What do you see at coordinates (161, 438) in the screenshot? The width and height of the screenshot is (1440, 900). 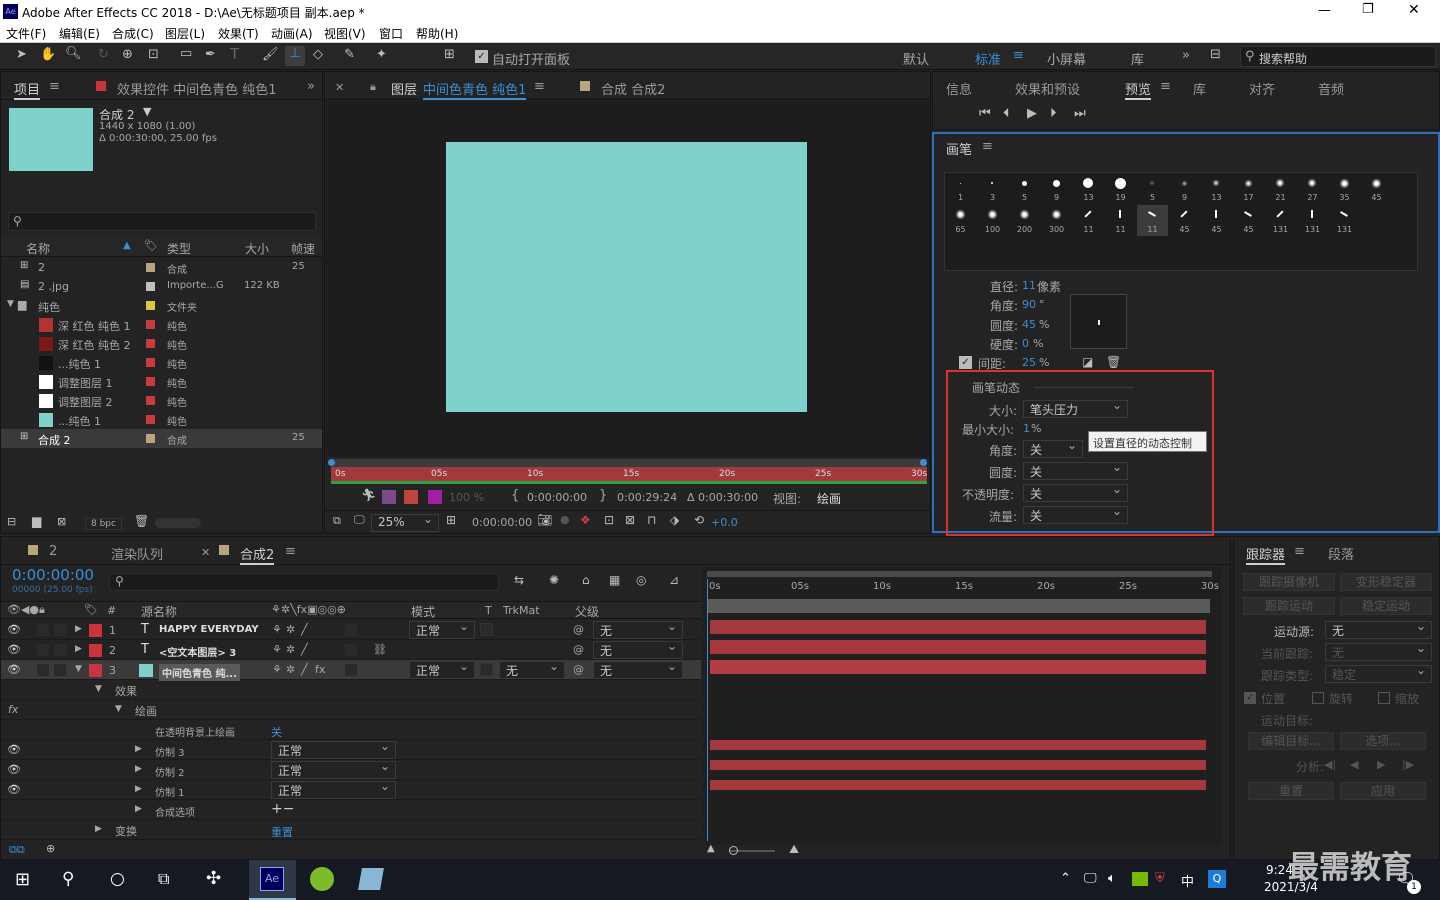 I see `project-item: ⊞ 合成 2 合成 25` at bounding box center [161, 438].